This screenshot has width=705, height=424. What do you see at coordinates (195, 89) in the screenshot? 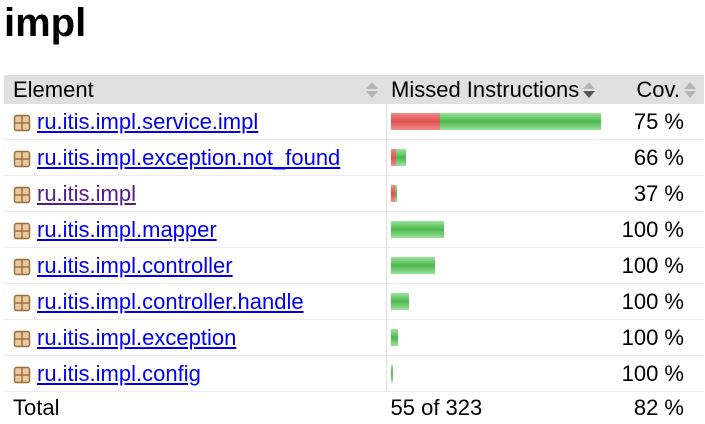
I see `column-header-element: Element` at bounding box center [195, 89].